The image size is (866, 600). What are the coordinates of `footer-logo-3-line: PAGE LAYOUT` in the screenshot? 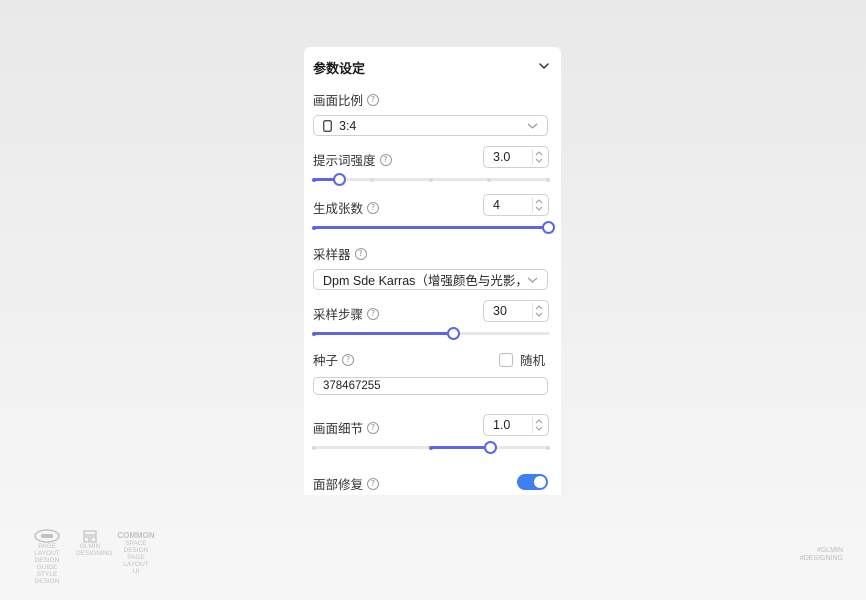 It's located at (136, 561).